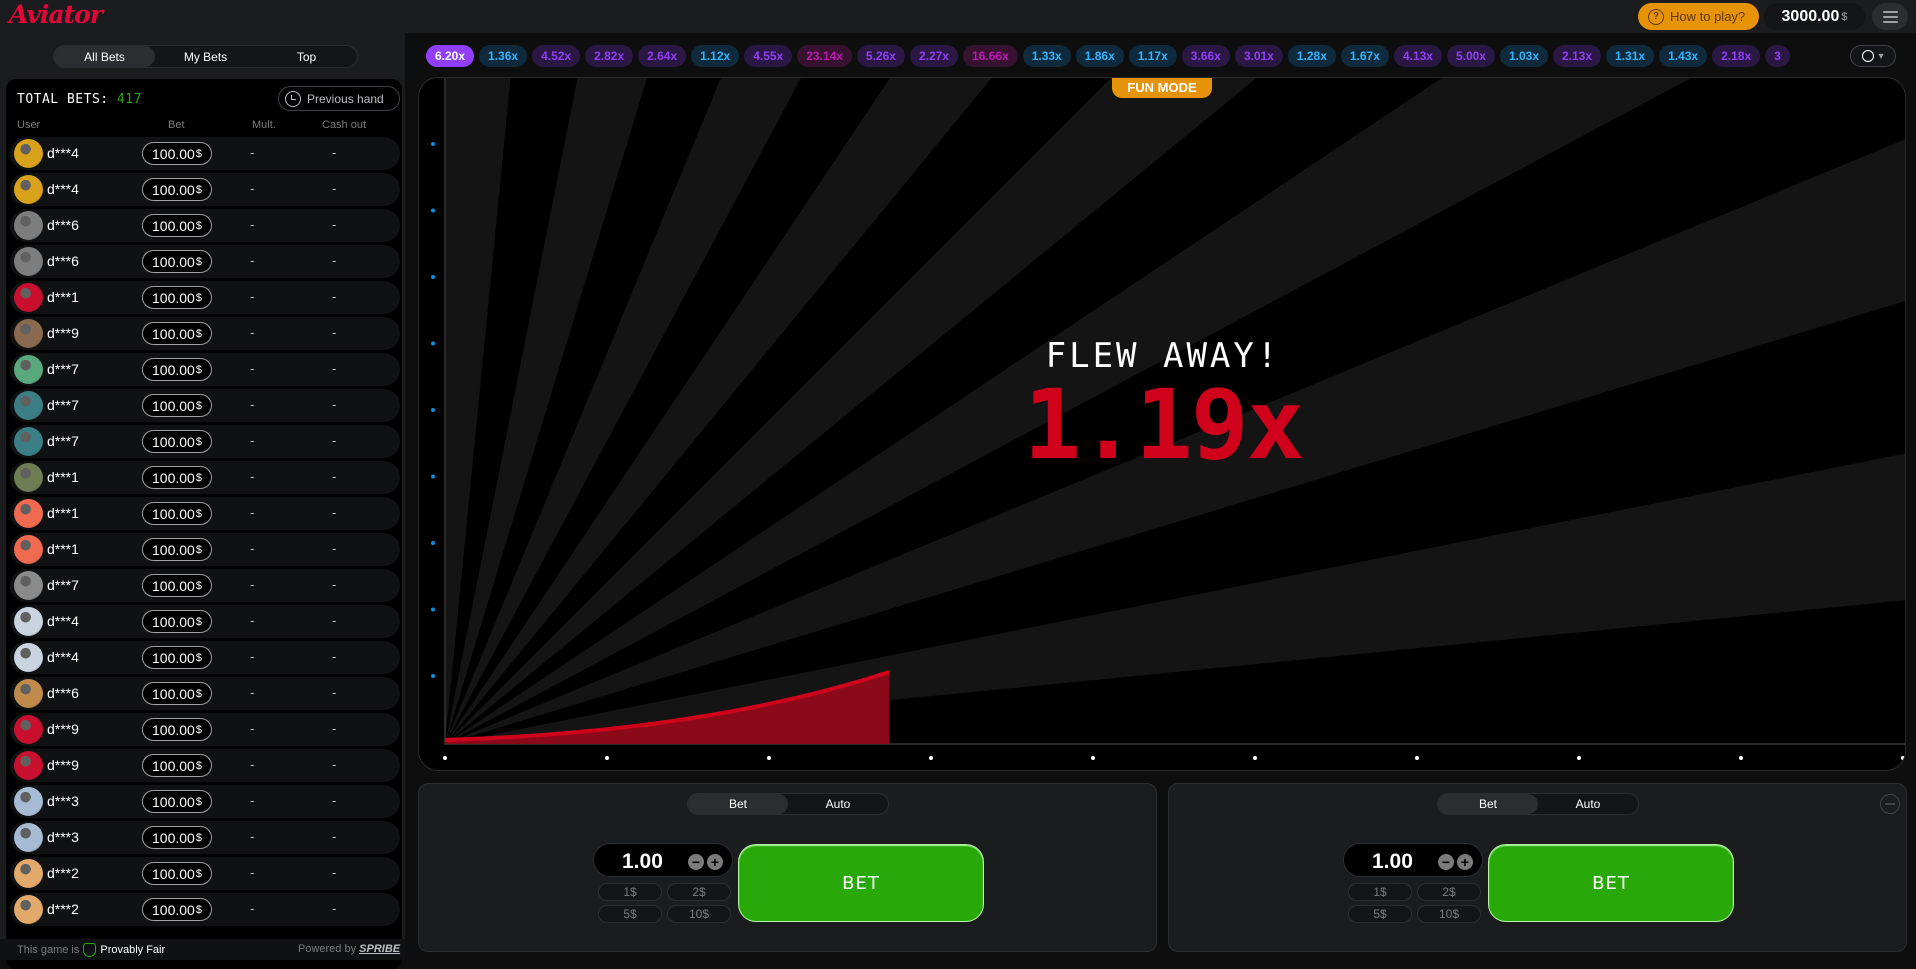 The image size is (1916, 969). I want to click on history-multiplier: 1.17x, so click(1152, 56).